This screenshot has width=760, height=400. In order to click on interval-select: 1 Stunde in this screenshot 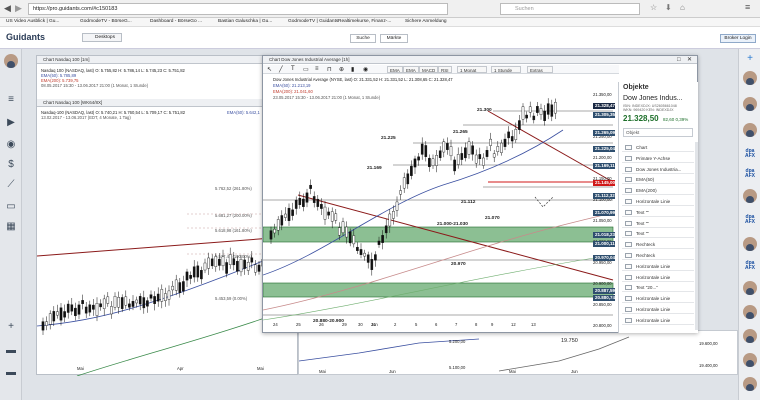, I will do `click(506, 69)`.